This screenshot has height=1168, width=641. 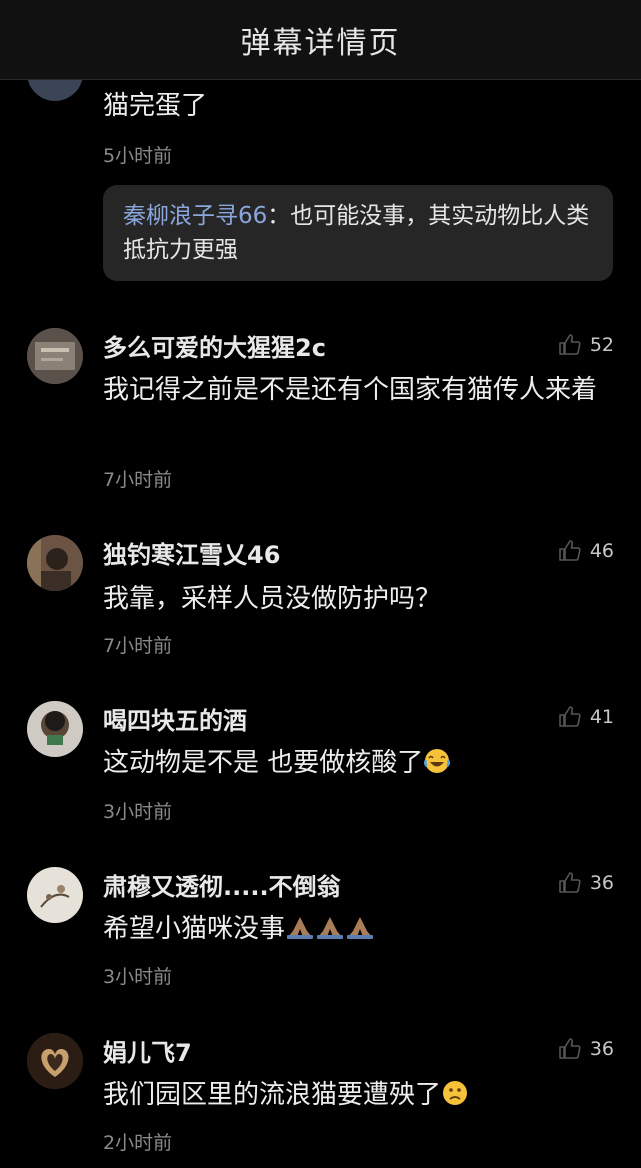 I want to click on like-button: 41, so click(x=586, y=717).